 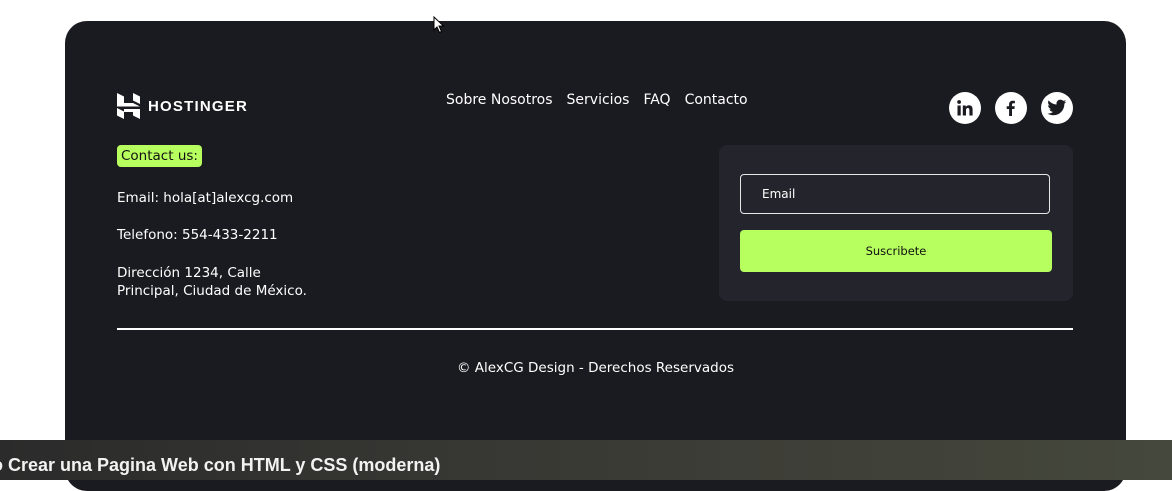 I want to click on subscribe-button: Suscribete, so click(x=896, y=251).